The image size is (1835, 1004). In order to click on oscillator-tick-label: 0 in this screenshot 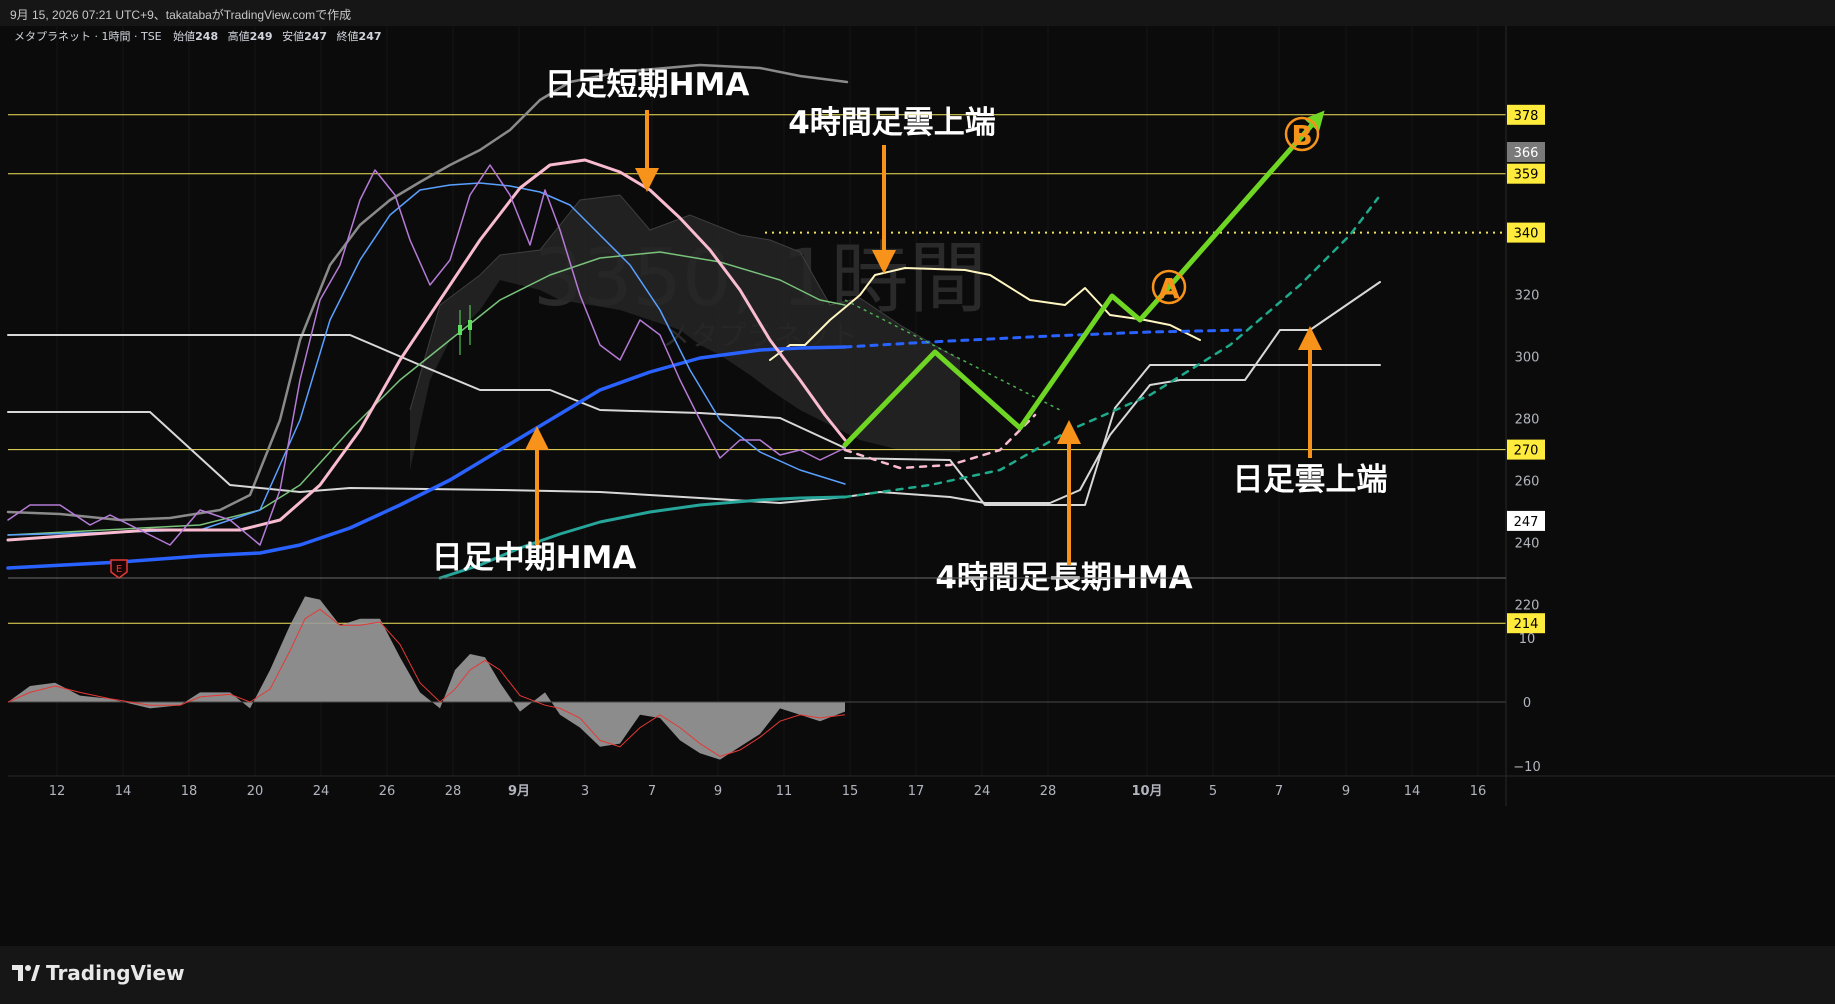, I will do `click(1527, 703)`.